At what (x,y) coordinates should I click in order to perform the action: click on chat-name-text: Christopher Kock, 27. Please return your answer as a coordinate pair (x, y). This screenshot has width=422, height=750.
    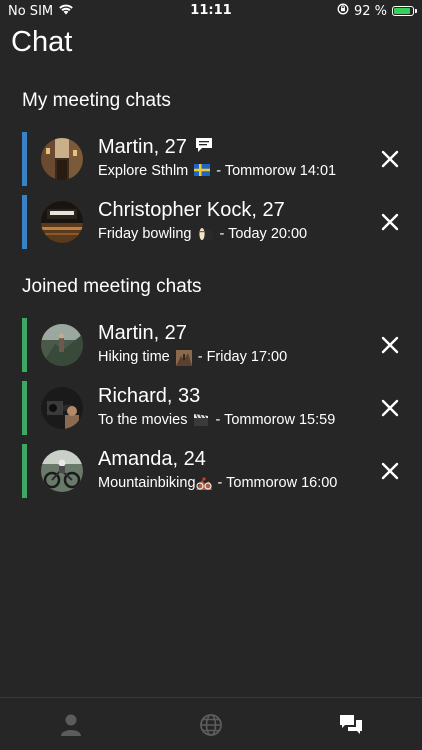
    Looking at the image, I should click on (191, 210).